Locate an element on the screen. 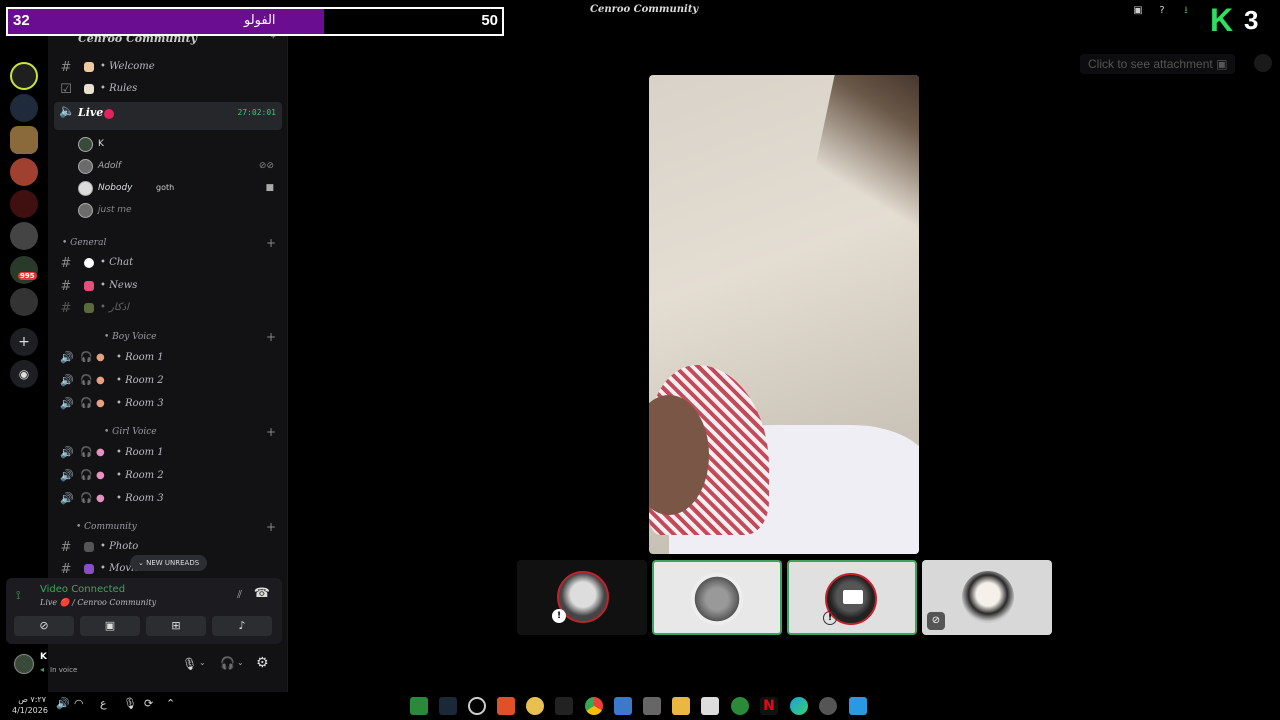 The width and height of the screenshot is (1280, 720). chevron-up-icon: ⌃ is located at coordinates (170, 703).